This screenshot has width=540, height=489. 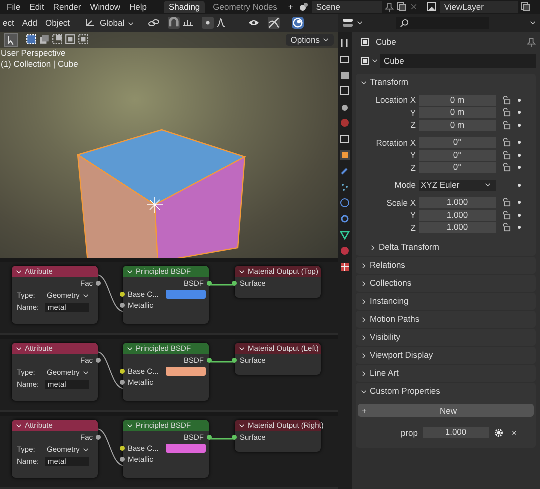 I want to click on view-layer-field: ViewLayer, so click(x=479, y=7).